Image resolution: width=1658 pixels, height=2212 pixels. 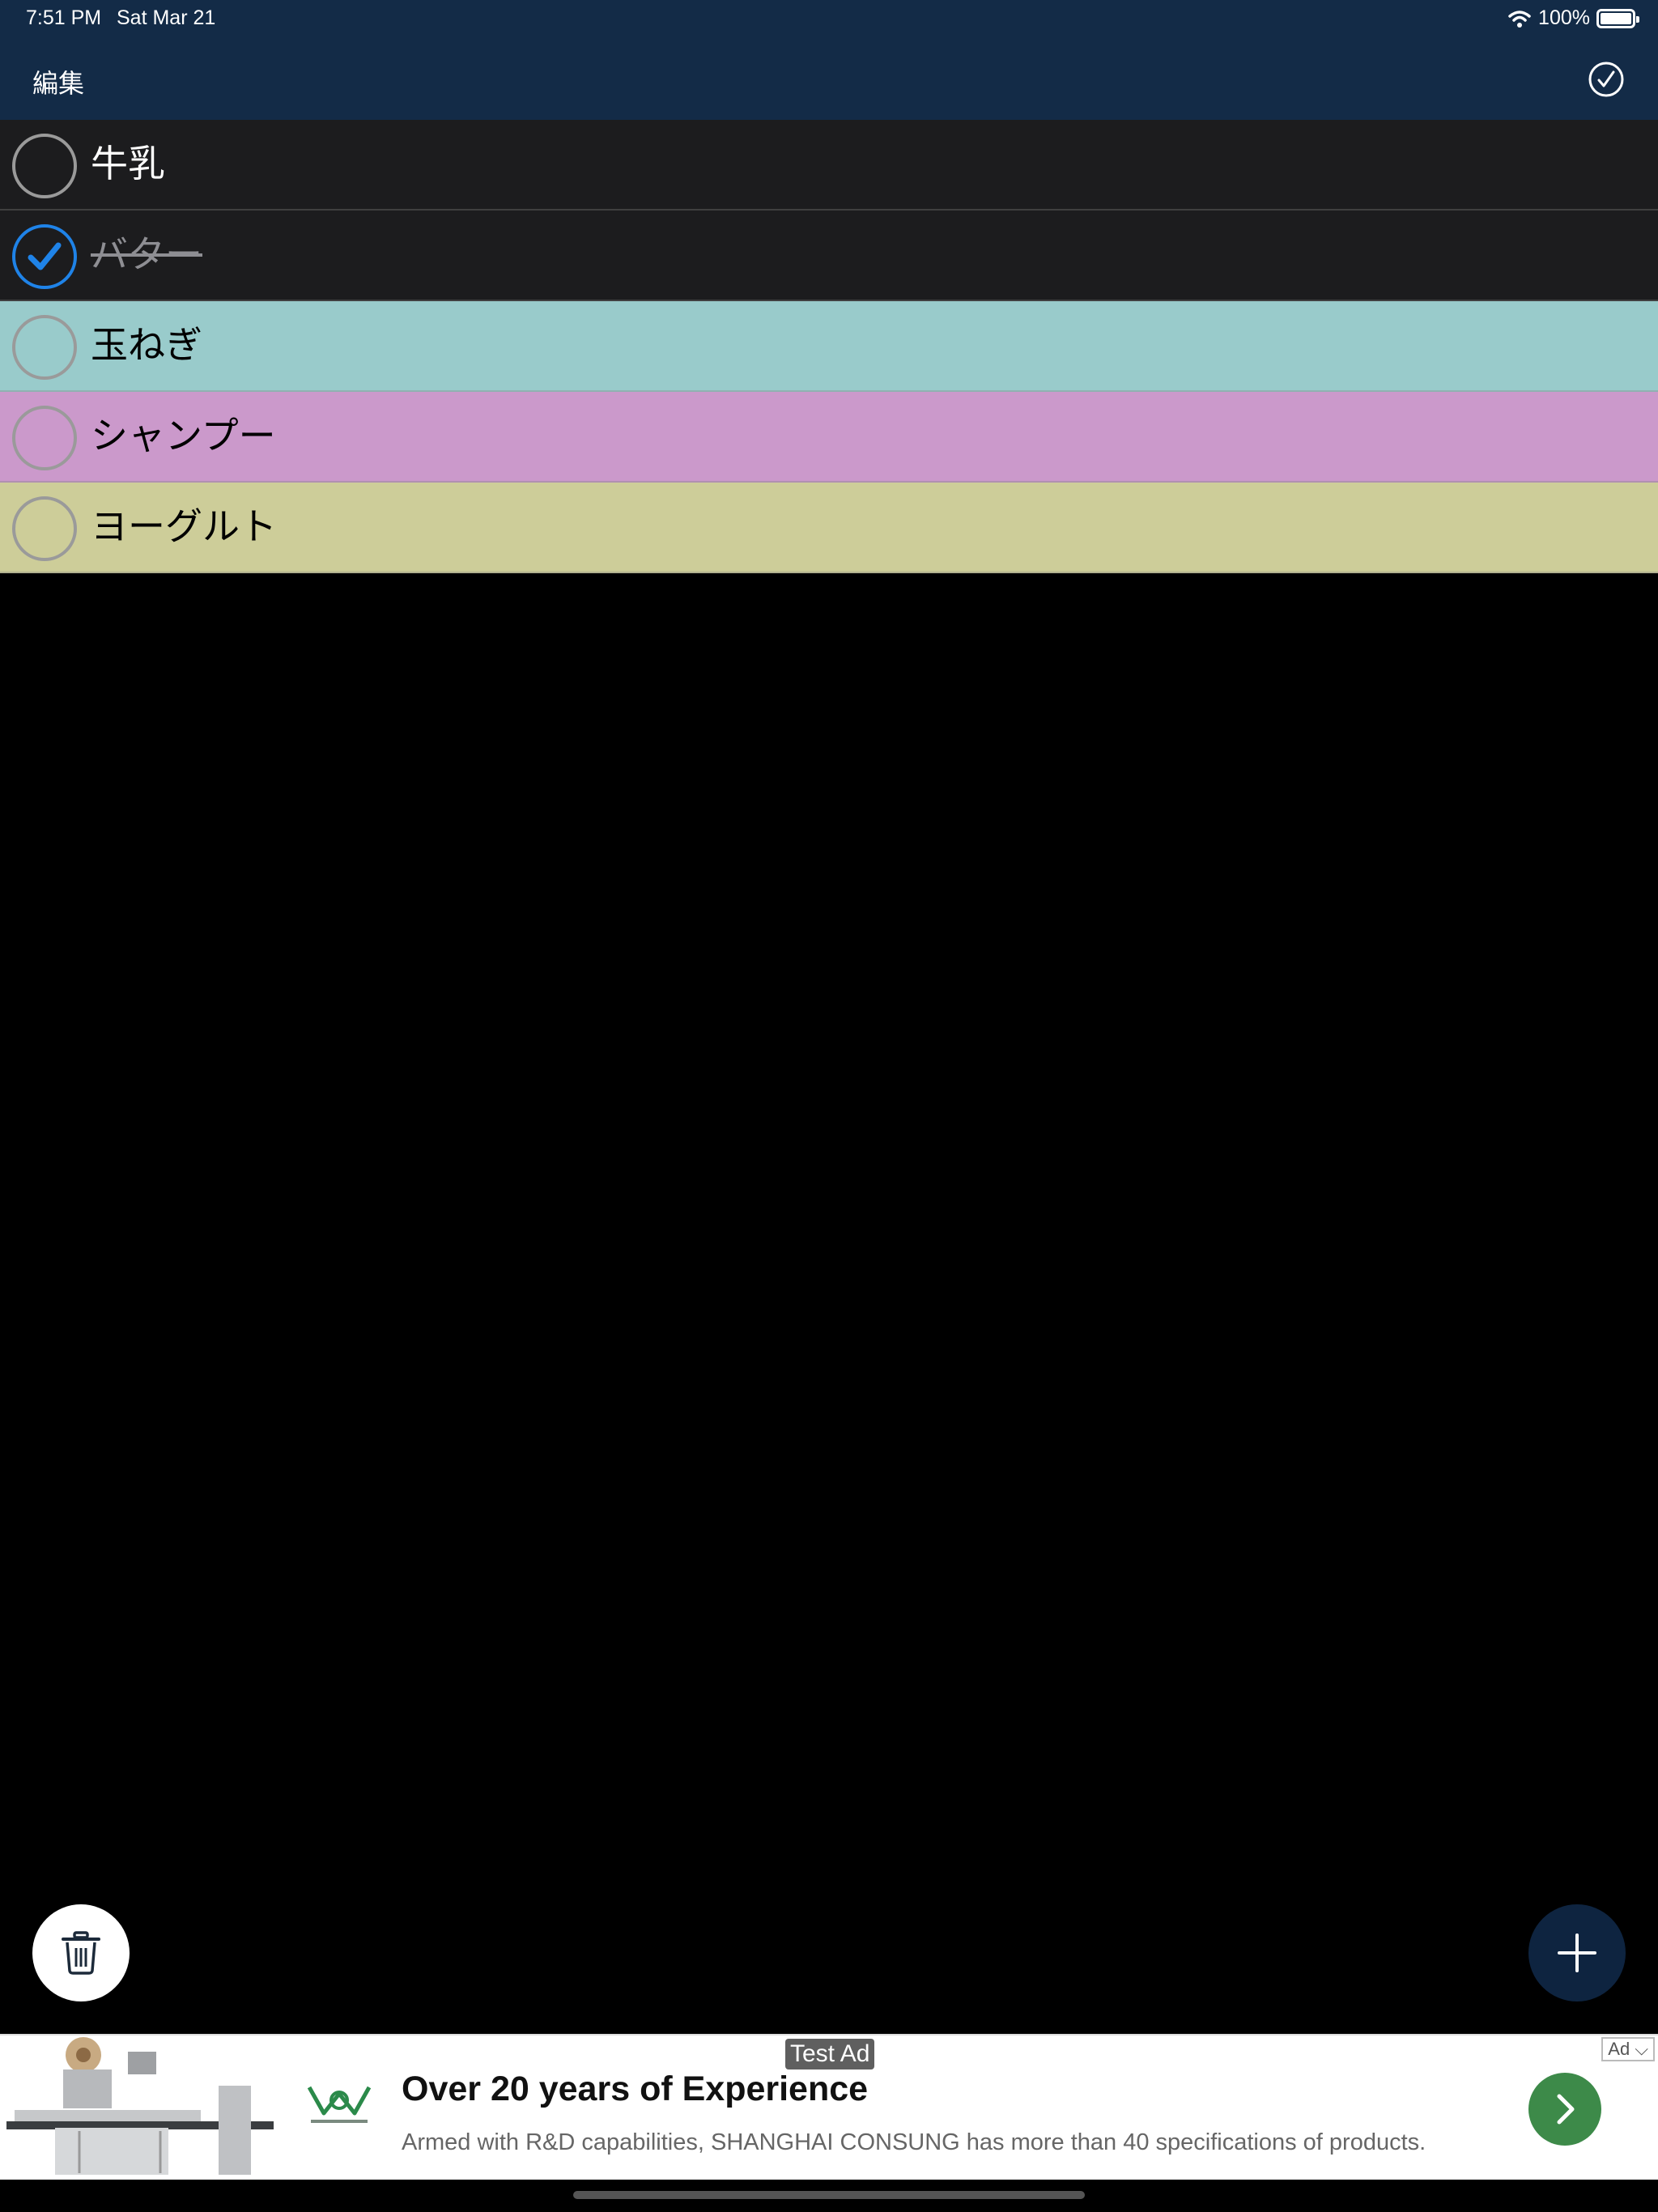 I want to click on list-item: シャンプー, so click(x=829, y=438).